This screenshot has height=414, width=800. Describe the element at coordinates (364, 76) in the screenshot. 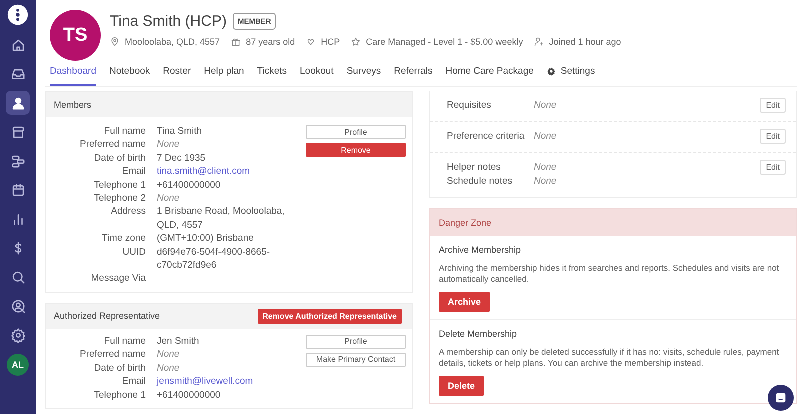

I see `tab: Surveys` at that location.